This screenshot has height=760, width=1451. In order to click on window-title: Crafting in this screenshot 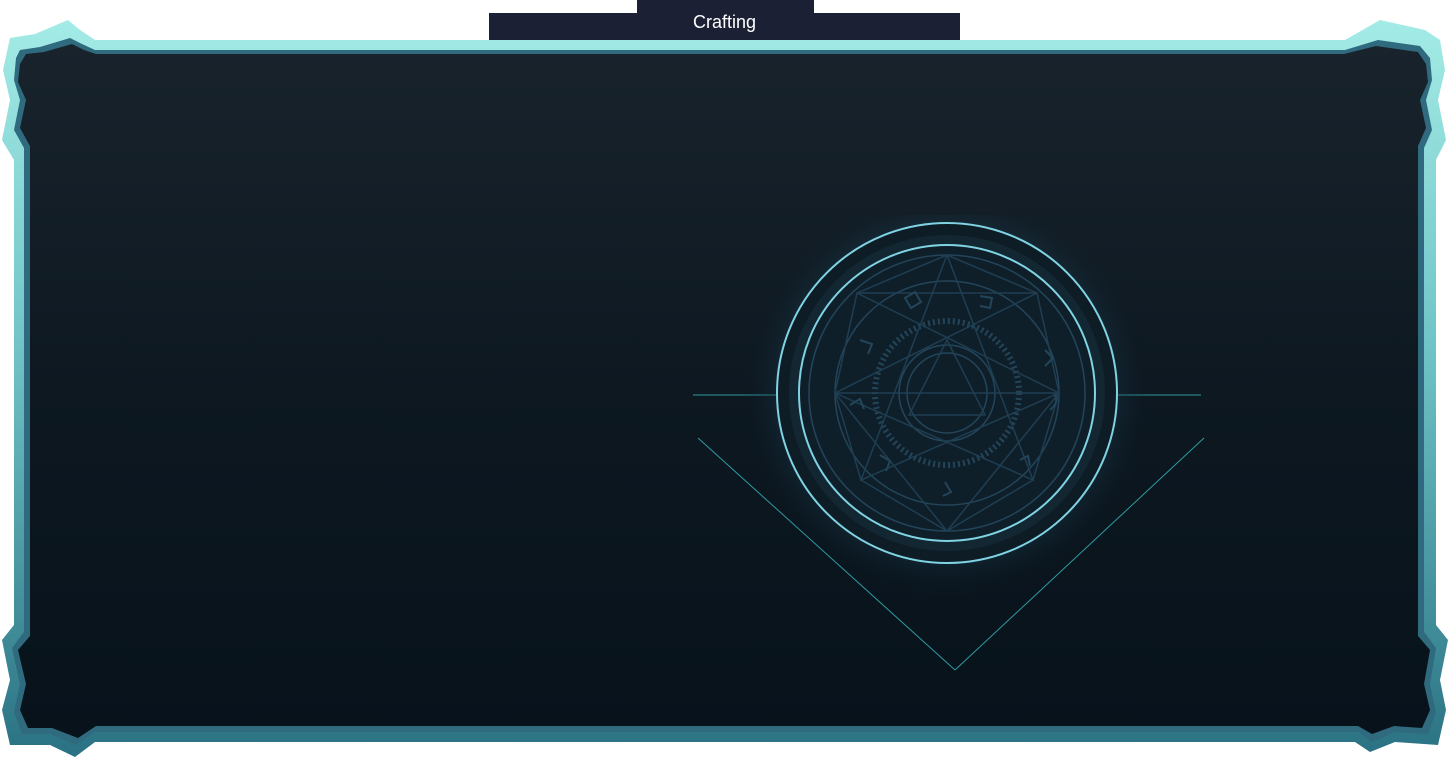, I will do `click(724, 22)`.